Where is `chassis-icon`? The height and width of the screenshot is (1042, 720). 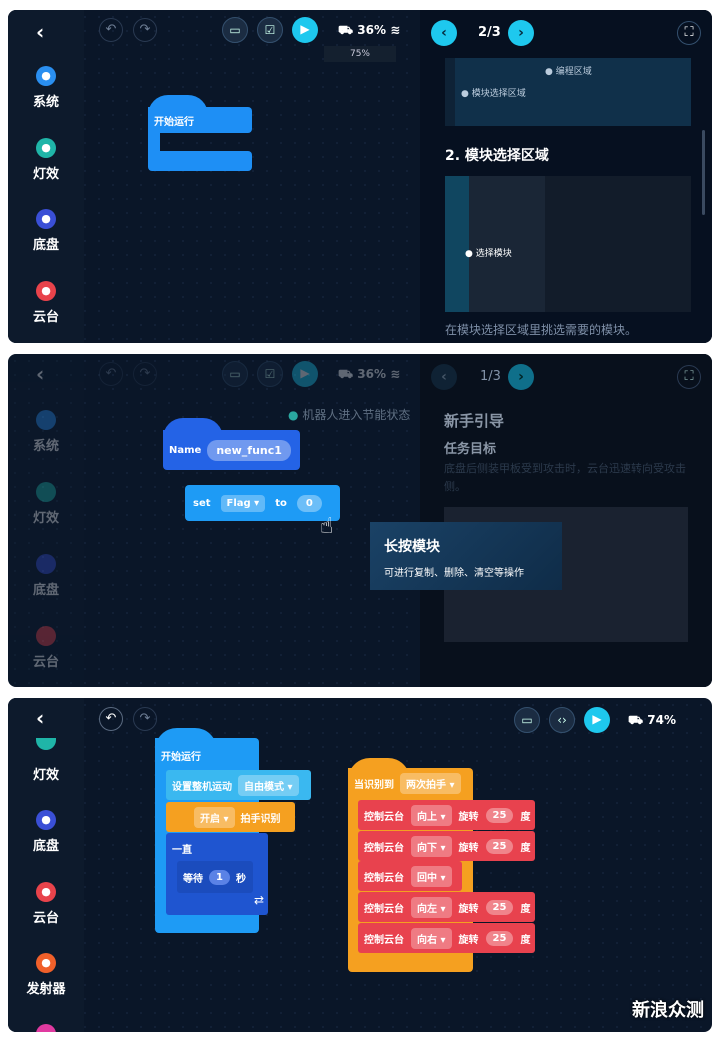 chassis-icon is located at coordinates (46, 564).